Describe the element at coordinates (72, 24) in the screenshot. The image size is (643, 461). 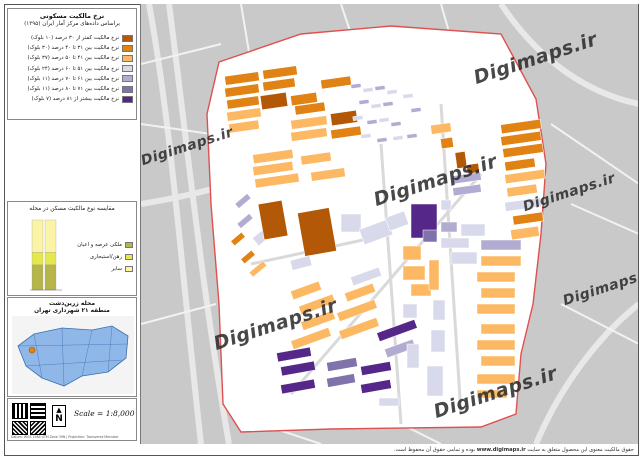
I see `legend-subtitle: براساس داده‌های مرکز آمار ایران (۱۳۹۵)` at that location.